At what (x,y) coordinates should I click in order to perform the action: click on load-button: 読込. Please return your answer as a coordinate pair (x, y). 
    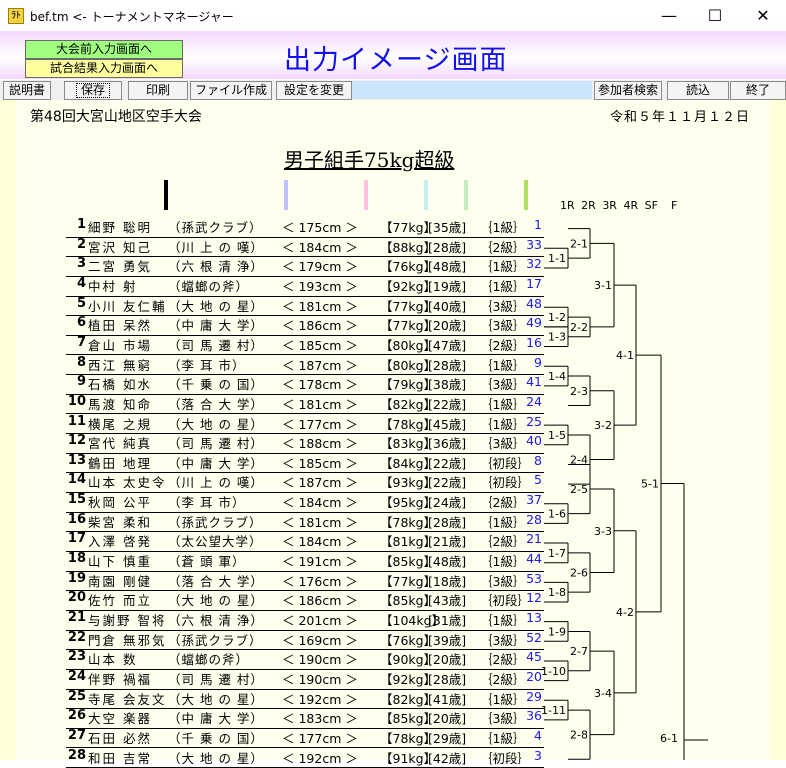
    Looking at the image, I should click on (698, 90).